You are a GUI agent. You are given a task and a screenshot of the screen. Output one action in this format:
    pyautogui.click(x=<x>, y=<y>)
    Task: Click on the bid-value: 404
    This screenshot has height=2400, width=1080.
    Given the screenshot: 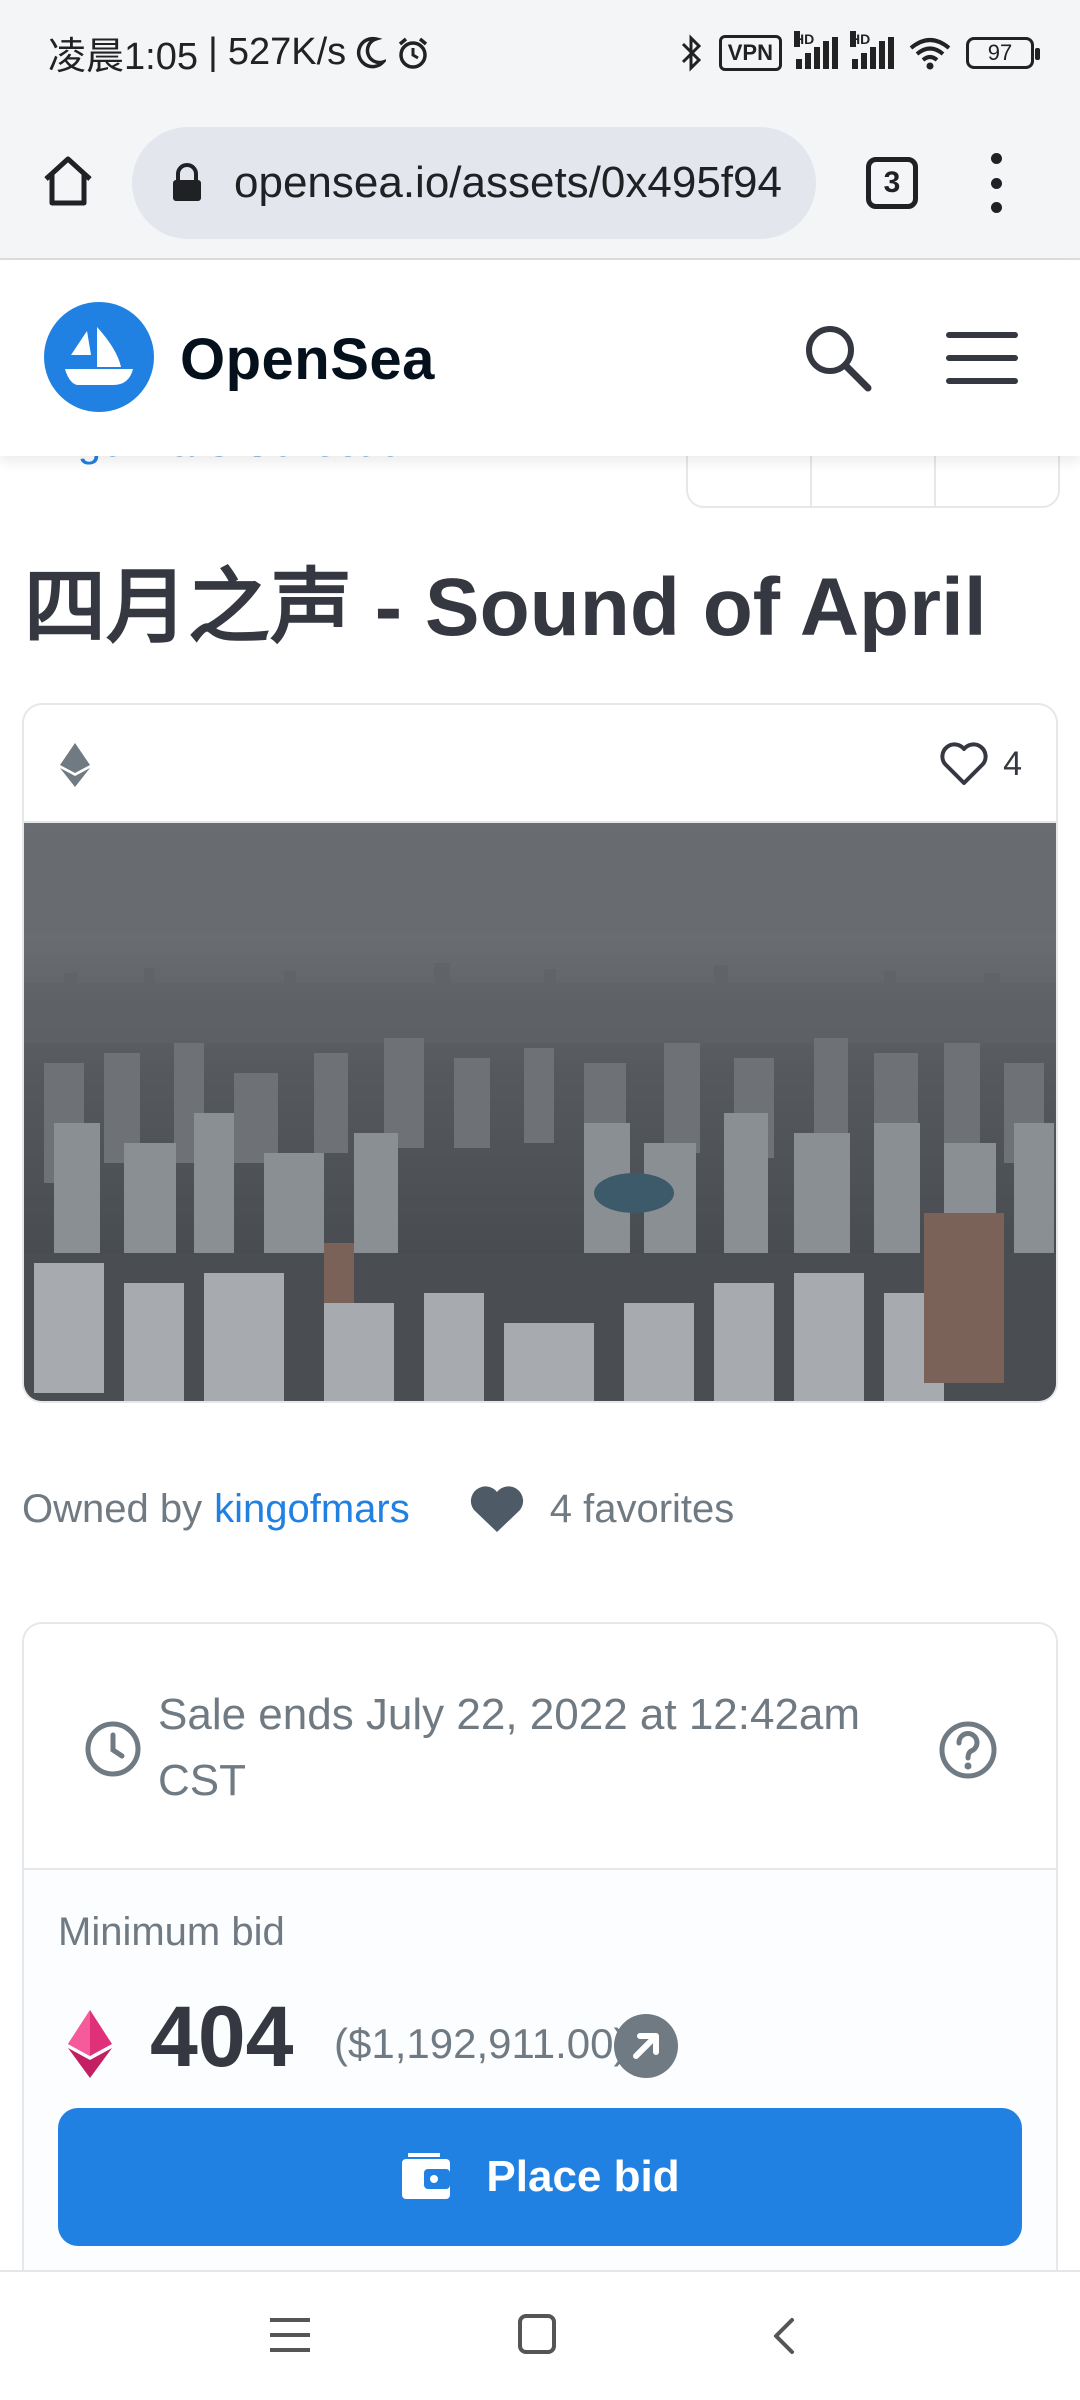 What is the action you would take?
    pyautogui.click(x=222, y=2037)
    